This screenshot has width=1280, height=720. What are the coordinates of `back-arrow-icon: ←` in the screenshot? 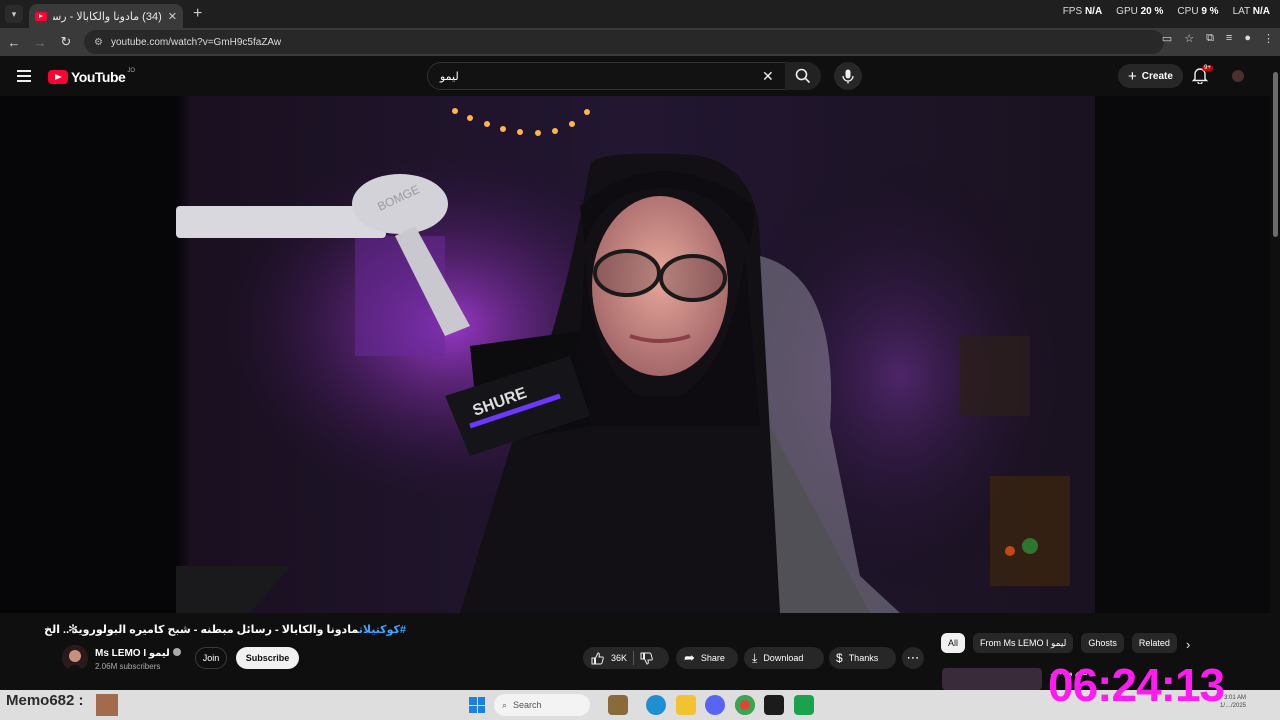 It's located at (14, 42).